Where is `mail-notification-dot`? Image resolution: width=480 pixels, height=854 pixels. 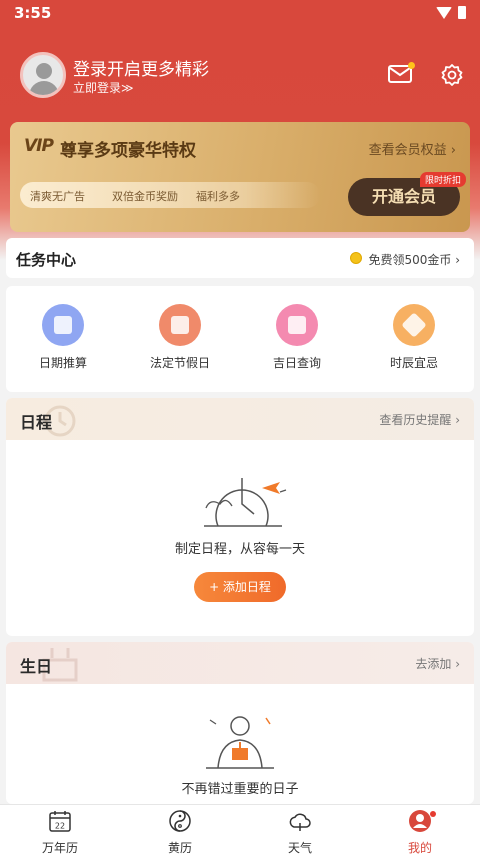 mail-notification-dot is located at coordinates (411, 65).